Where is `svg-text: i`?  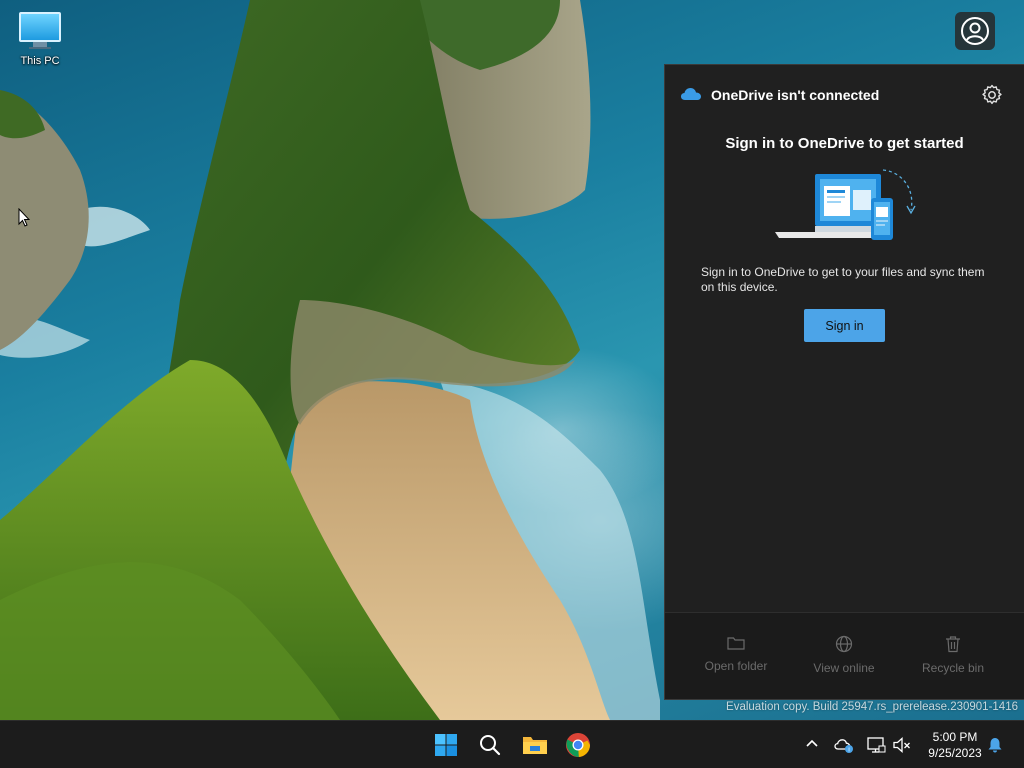 svg-text: i is located at coordinates (848, 751).